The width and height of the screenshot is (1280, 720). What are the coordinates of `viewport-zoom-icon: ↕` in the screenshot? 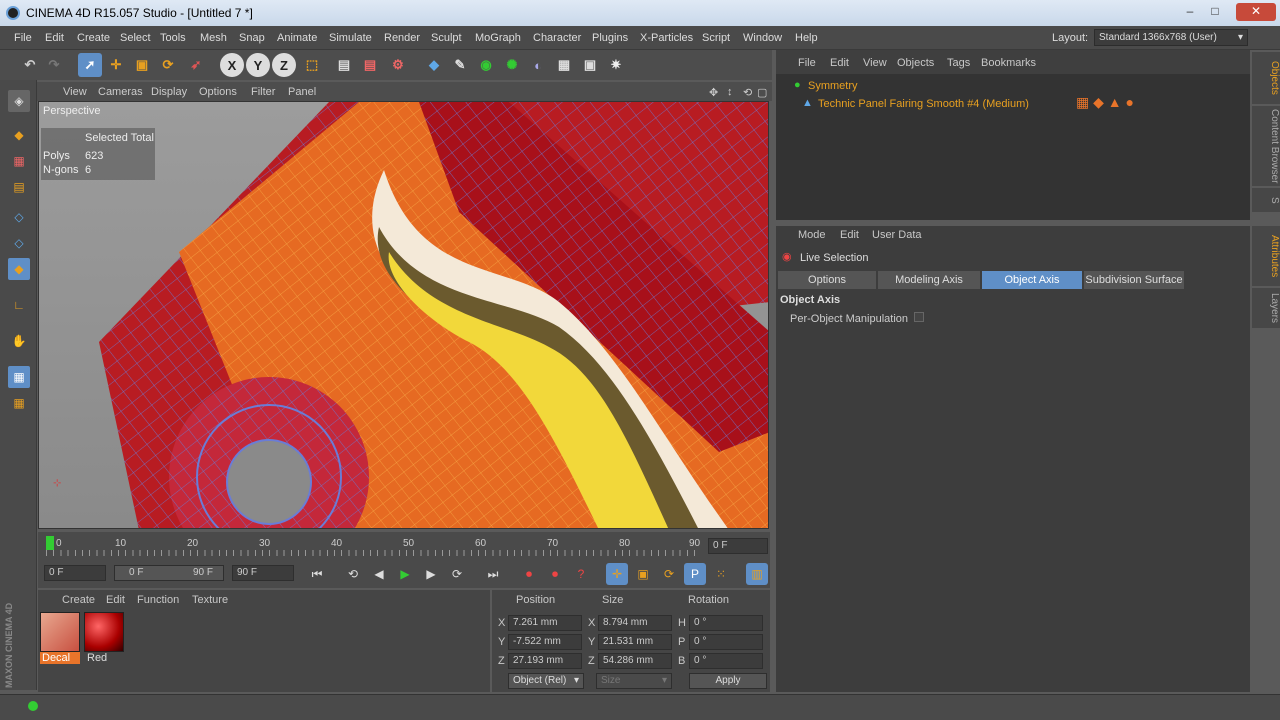 It's located at (730, 92).